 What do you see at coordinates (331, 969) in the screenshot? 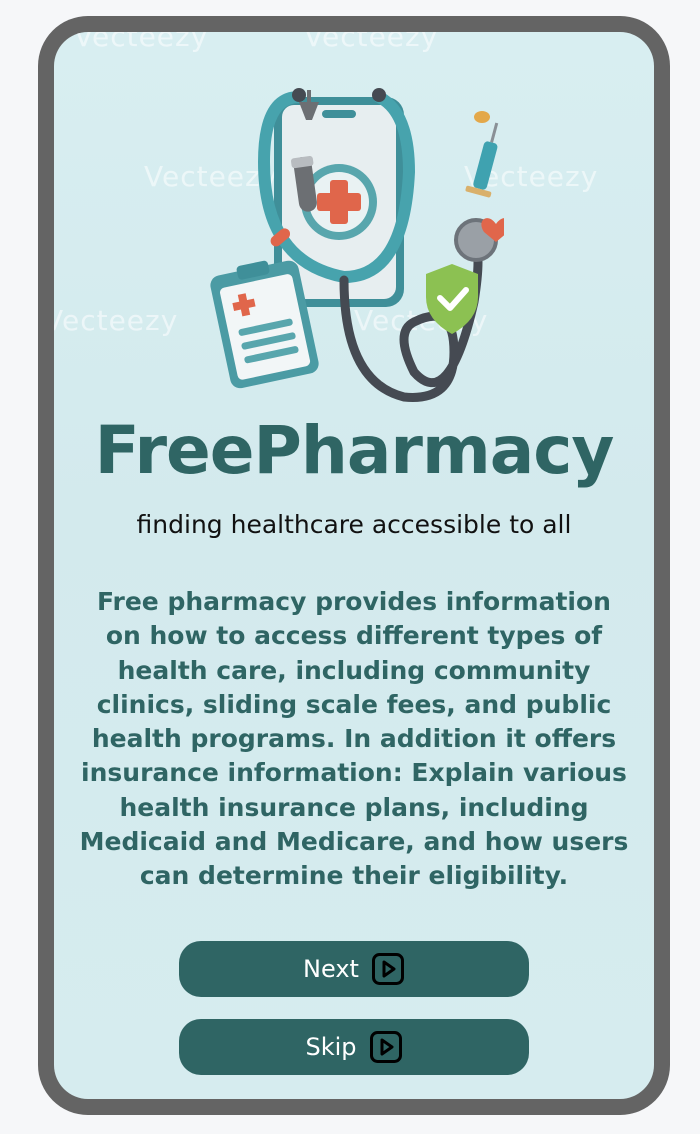
I see `next-button-label: Next` at bounding box center [331, 969].